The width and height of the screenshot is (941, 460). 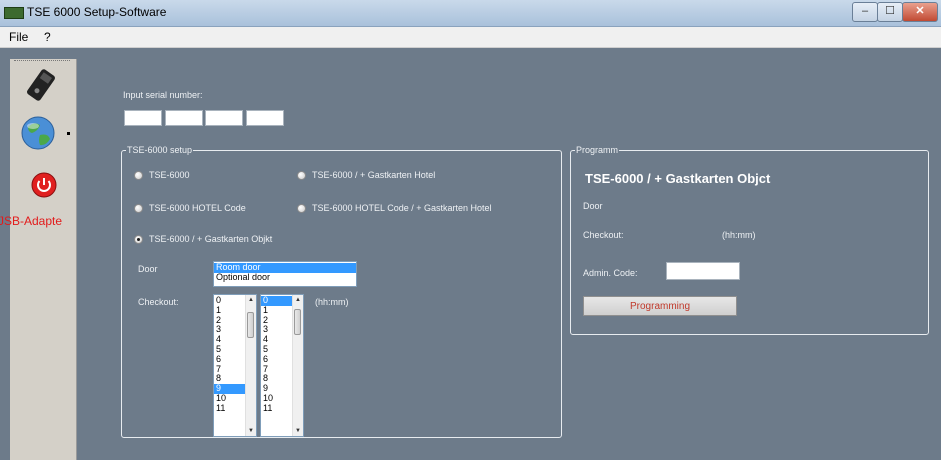 I want to click on door-option-optional: Optional door, so click(x=285, y=277).